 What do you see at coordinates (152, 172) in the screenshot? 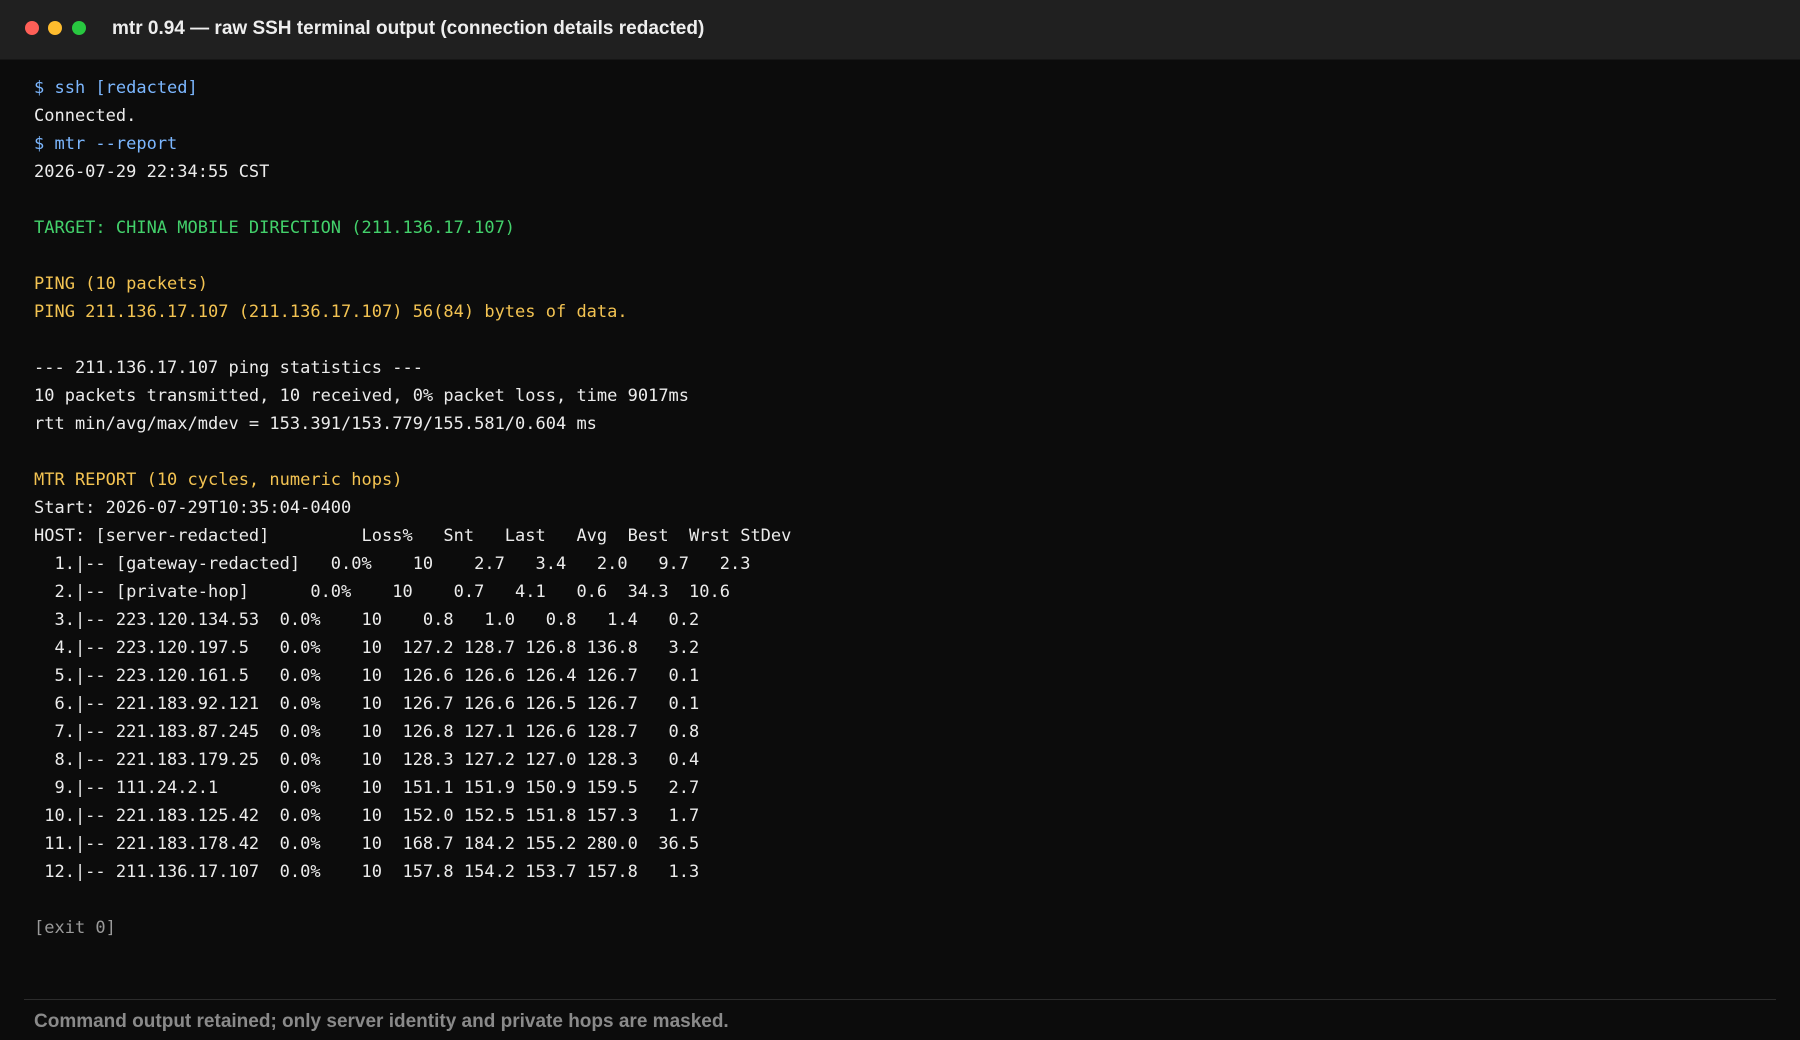
I see `timestamp-line: 2026-07-29 22:34:55 CST` at bounding box center [152, 172].